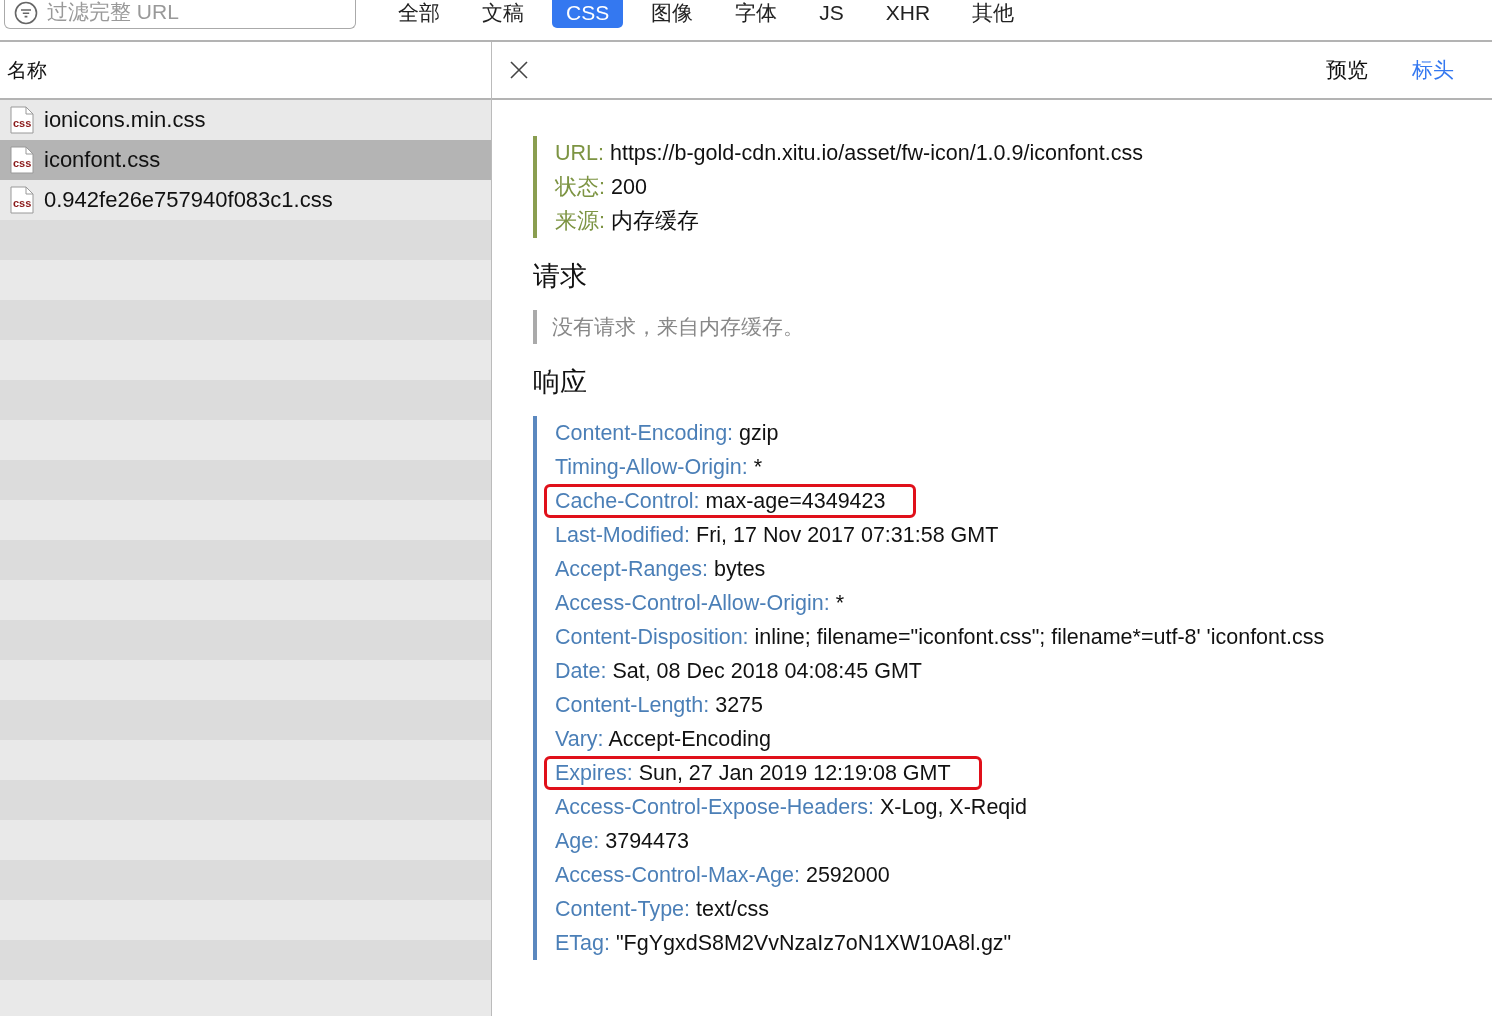 This screenshot has height=1016, width=1492. Describe the element at coordinates (738, 671) in the screenshot. I see `header-line: Date: Sat, 08 Dec 2018 04:08:45 GMT` at that location.